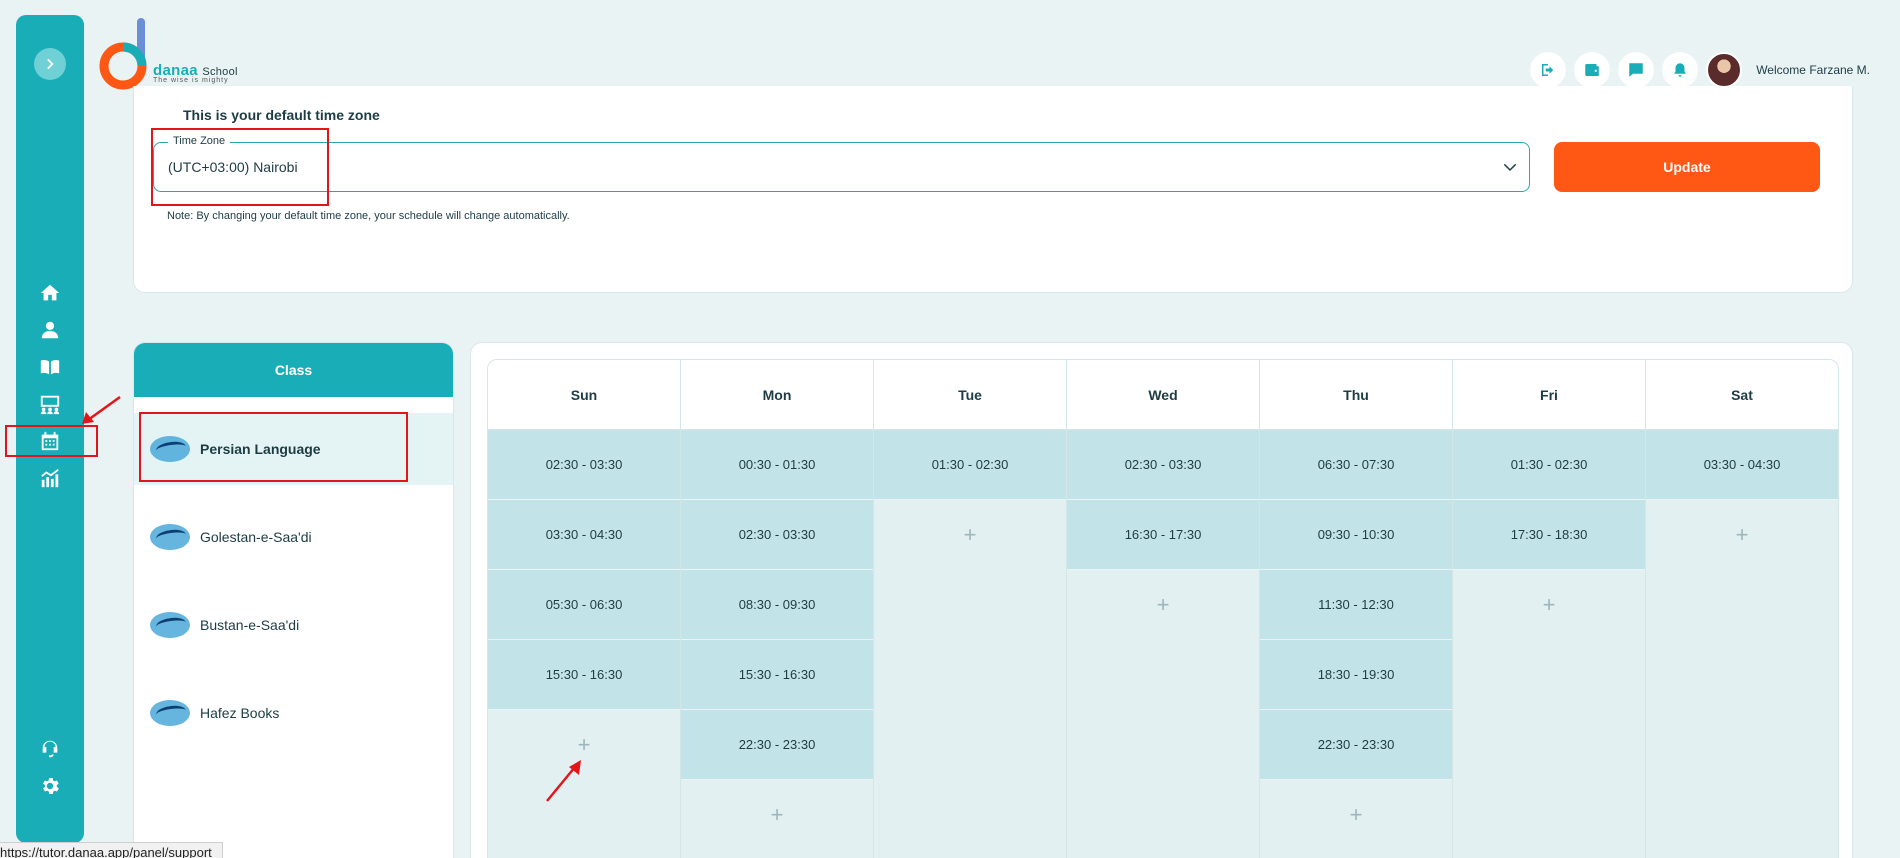  Describe the element at coordinates (50, 404) in the screenshot. I see `classroom-icon` at that location.